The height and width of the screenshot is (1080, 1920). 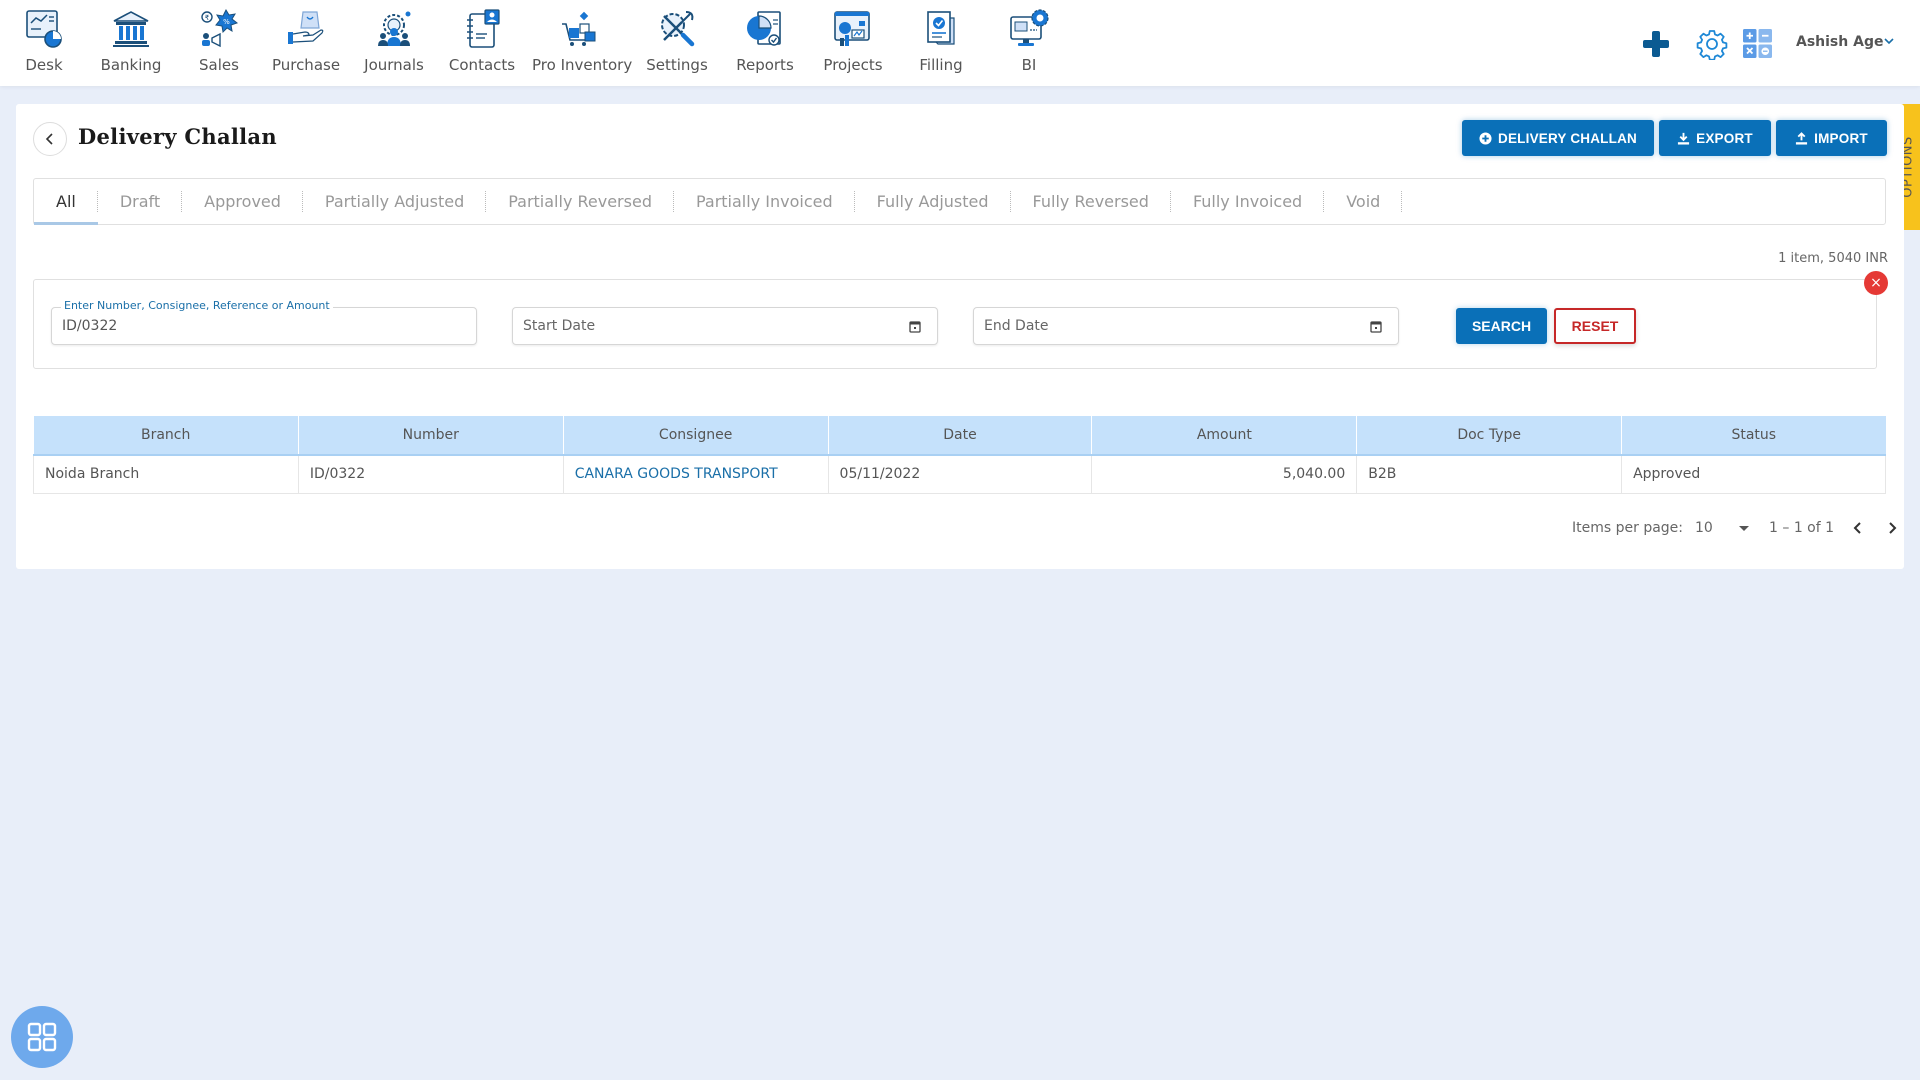 I want to click on chevron-down-icon, so click(x=1889, y=41).